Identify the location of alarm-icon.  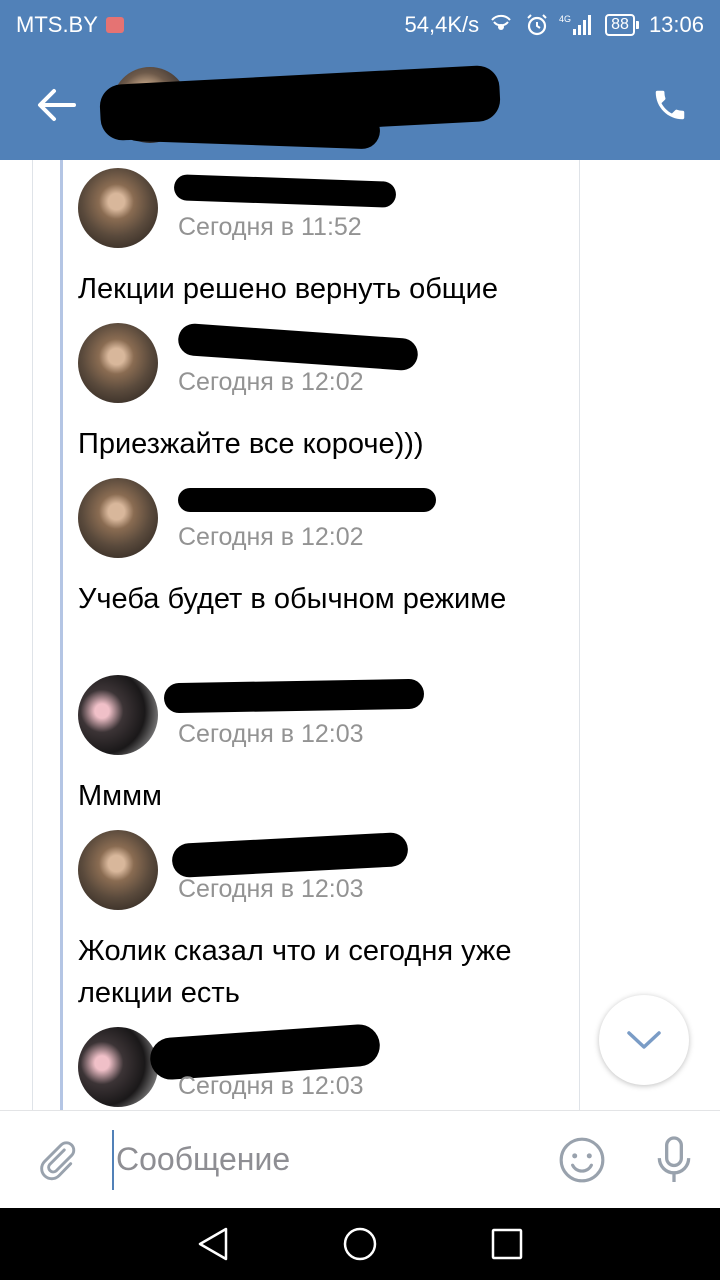
(537, 25).